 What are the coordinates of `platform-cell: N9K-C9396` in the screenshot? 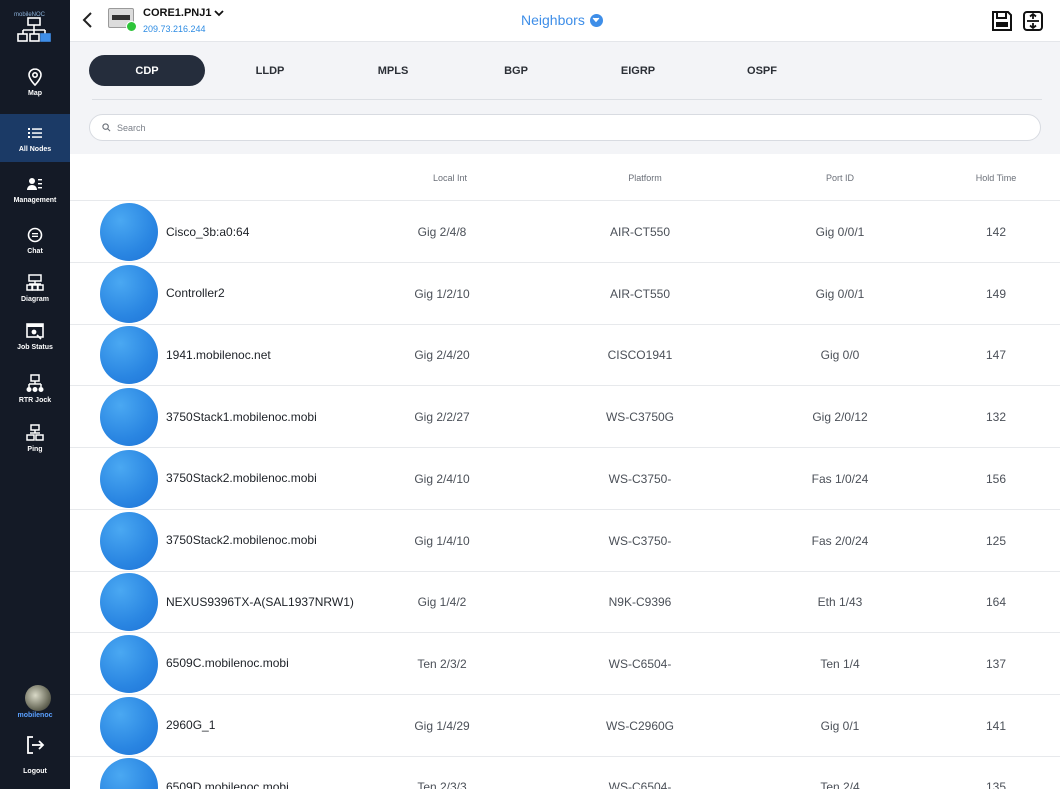 It's located at (640, 602).